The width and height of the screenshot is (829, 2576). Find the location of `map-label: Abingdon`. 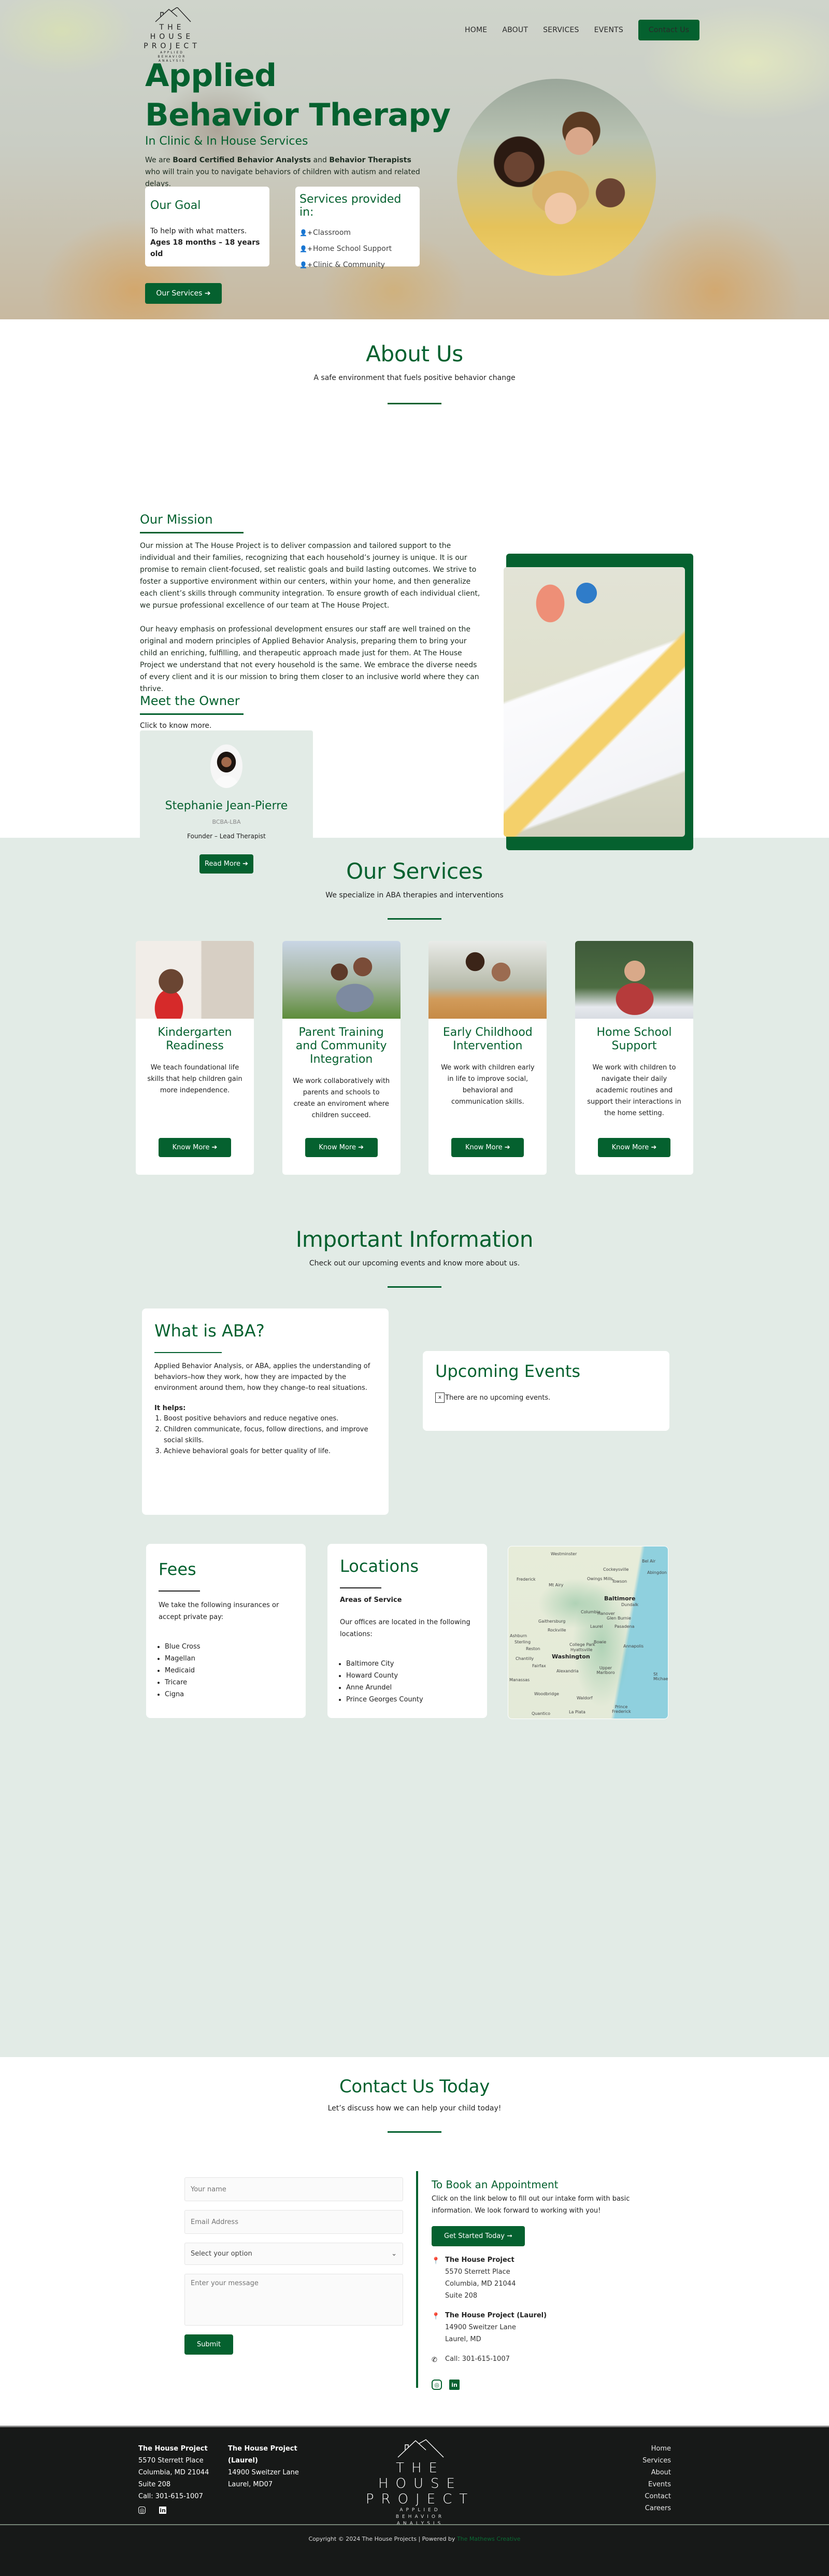

map-label: Abingdon is located at coordinates (657, 1572).